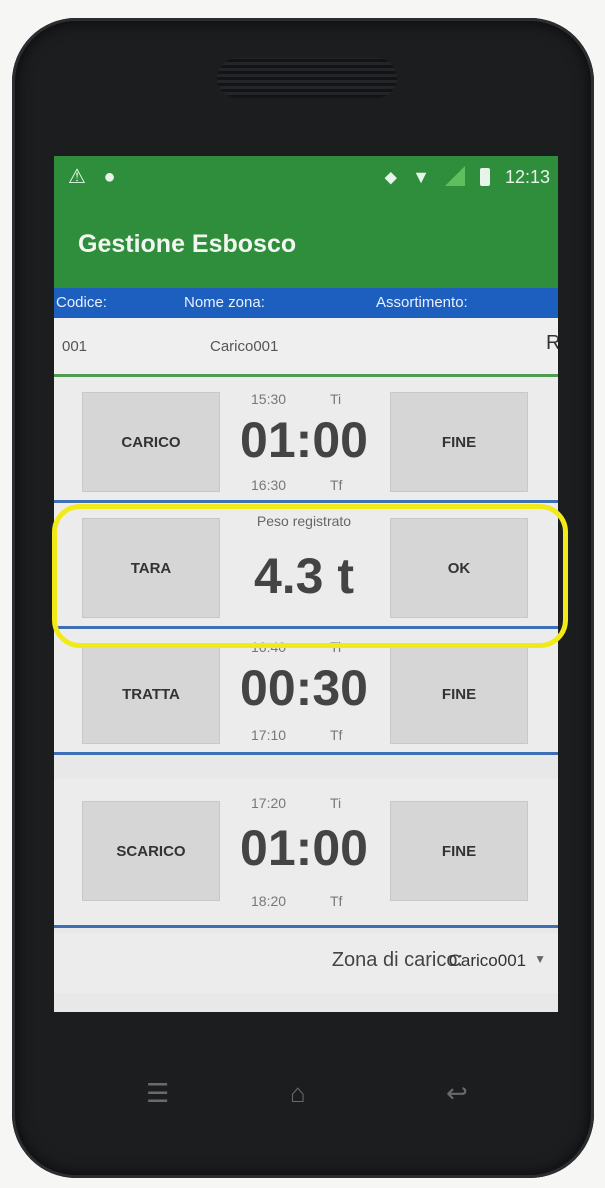 Image resolution: width=605 pixels, height=1188 pixels. I want to click on scarico-ti-label: Ti, so click(336, 803).